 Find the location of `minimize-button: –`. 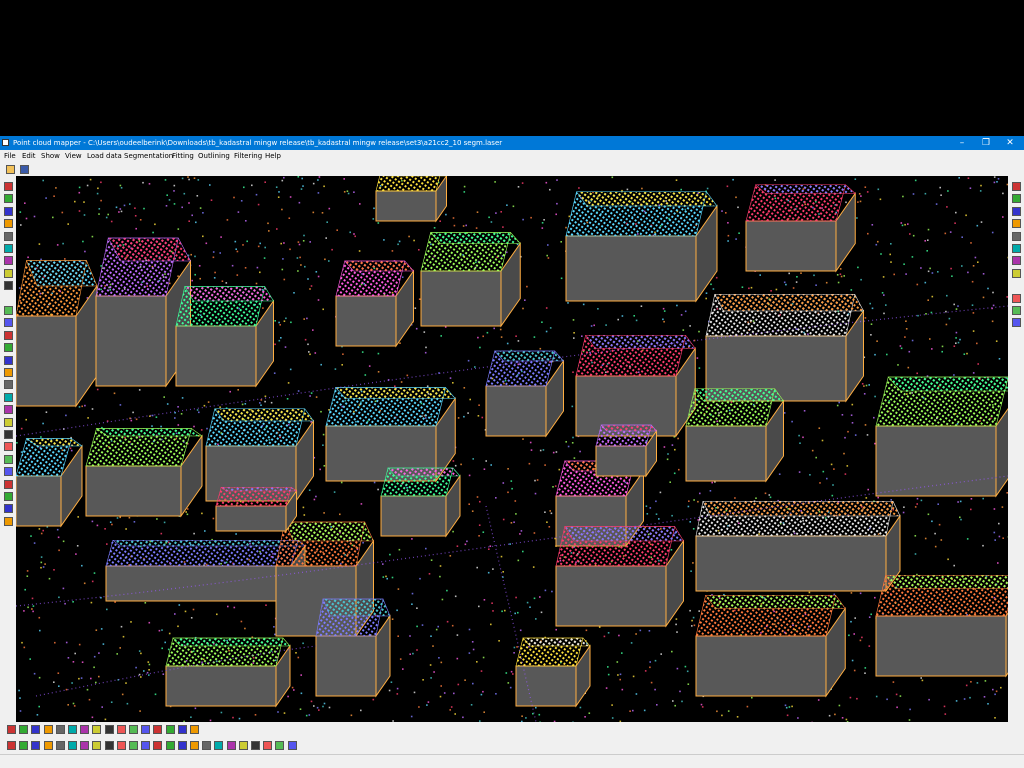

minimize-button: – is located at coordinates (962, 143).